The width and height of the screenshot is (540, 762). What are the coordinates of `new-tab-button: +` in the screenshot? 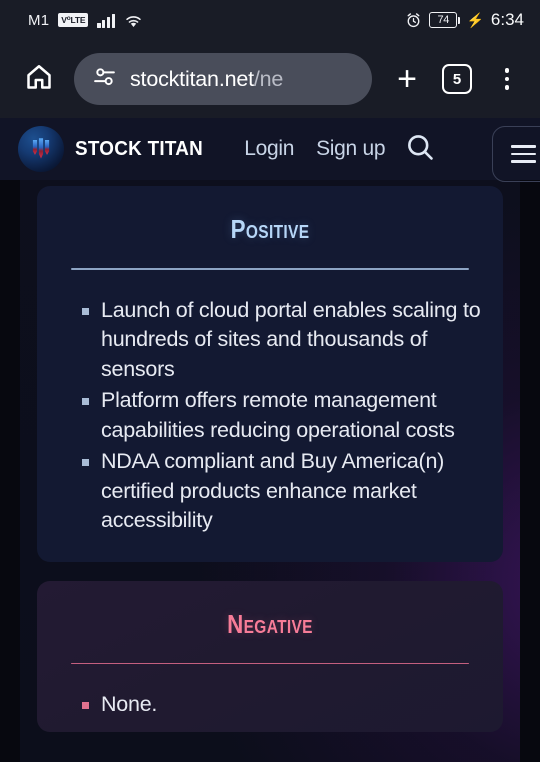 It's located at (407, 79).